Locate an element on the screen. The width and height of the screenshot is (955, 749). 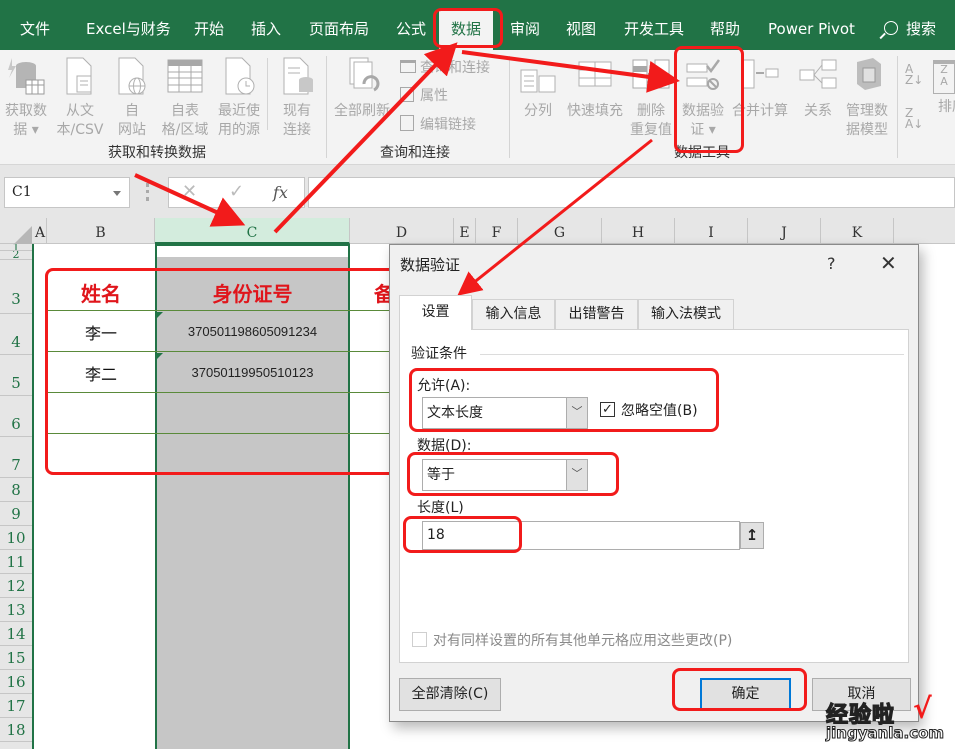
row-header-2: 2 is located at coordinates (16, 255).